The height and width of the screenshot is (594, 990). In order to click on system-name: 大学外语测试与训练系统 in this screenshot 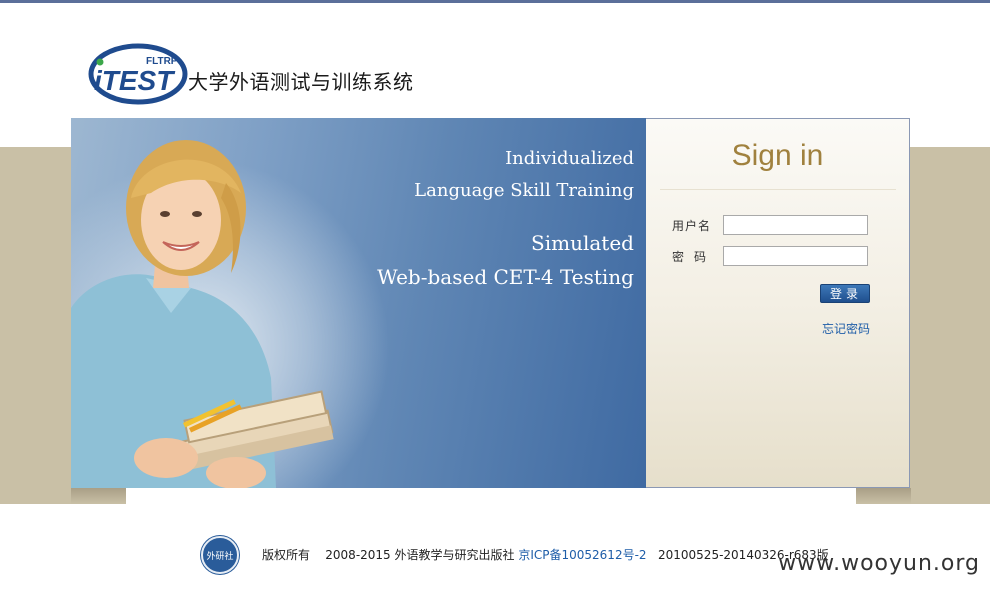, I will do `click(301, 82)`.